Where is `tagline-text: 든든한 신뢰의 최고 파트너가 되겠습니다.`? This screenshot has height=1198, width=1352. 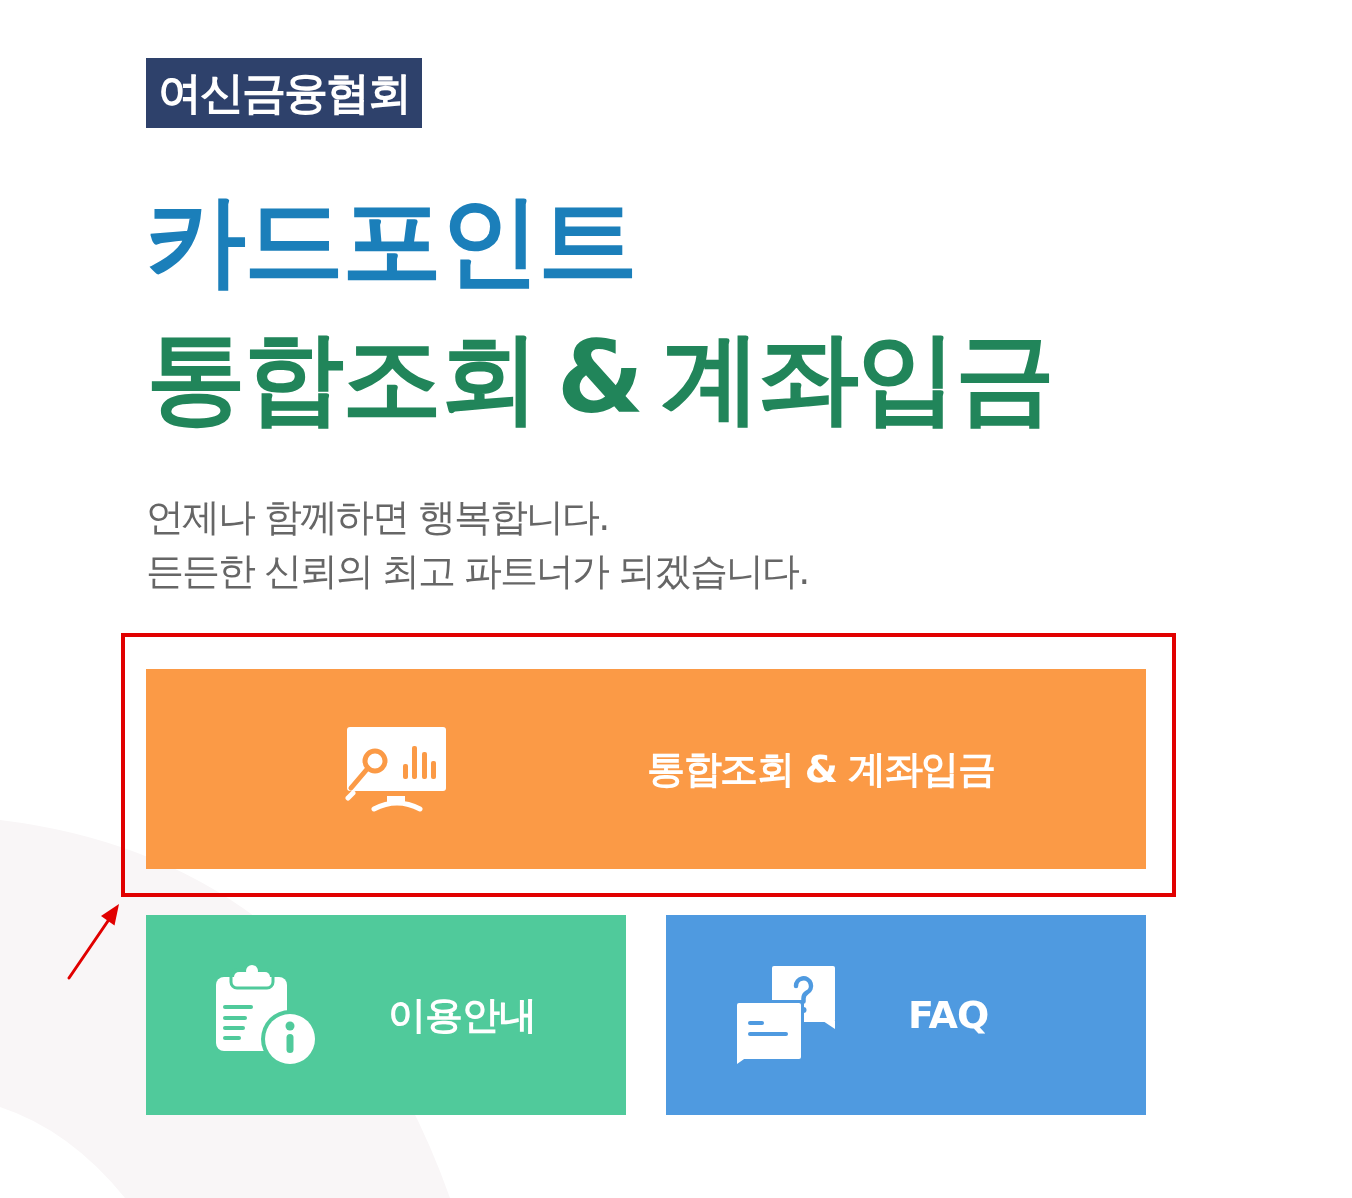 tagline-text: 든든한 신뢰의 최고 파트너가 되겠습니다. is located at coordinates (477, 571).